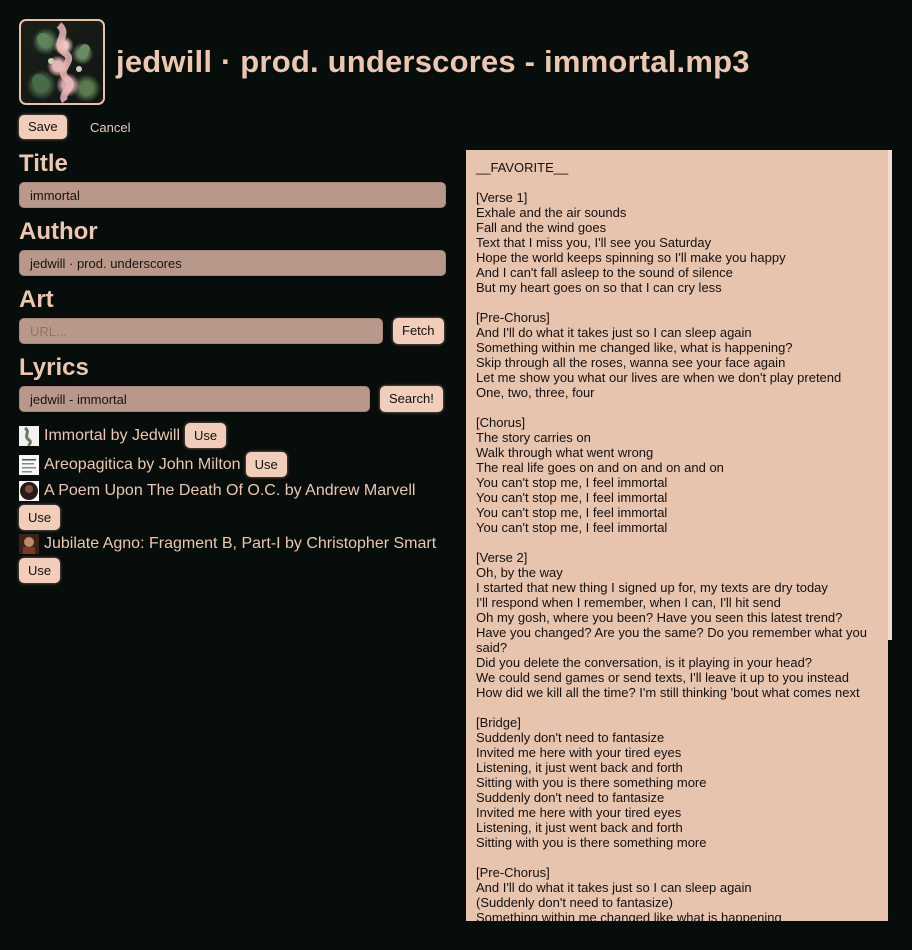  I want to click on lyrics-search-input: jedwill - immortal, so click(194, 399).